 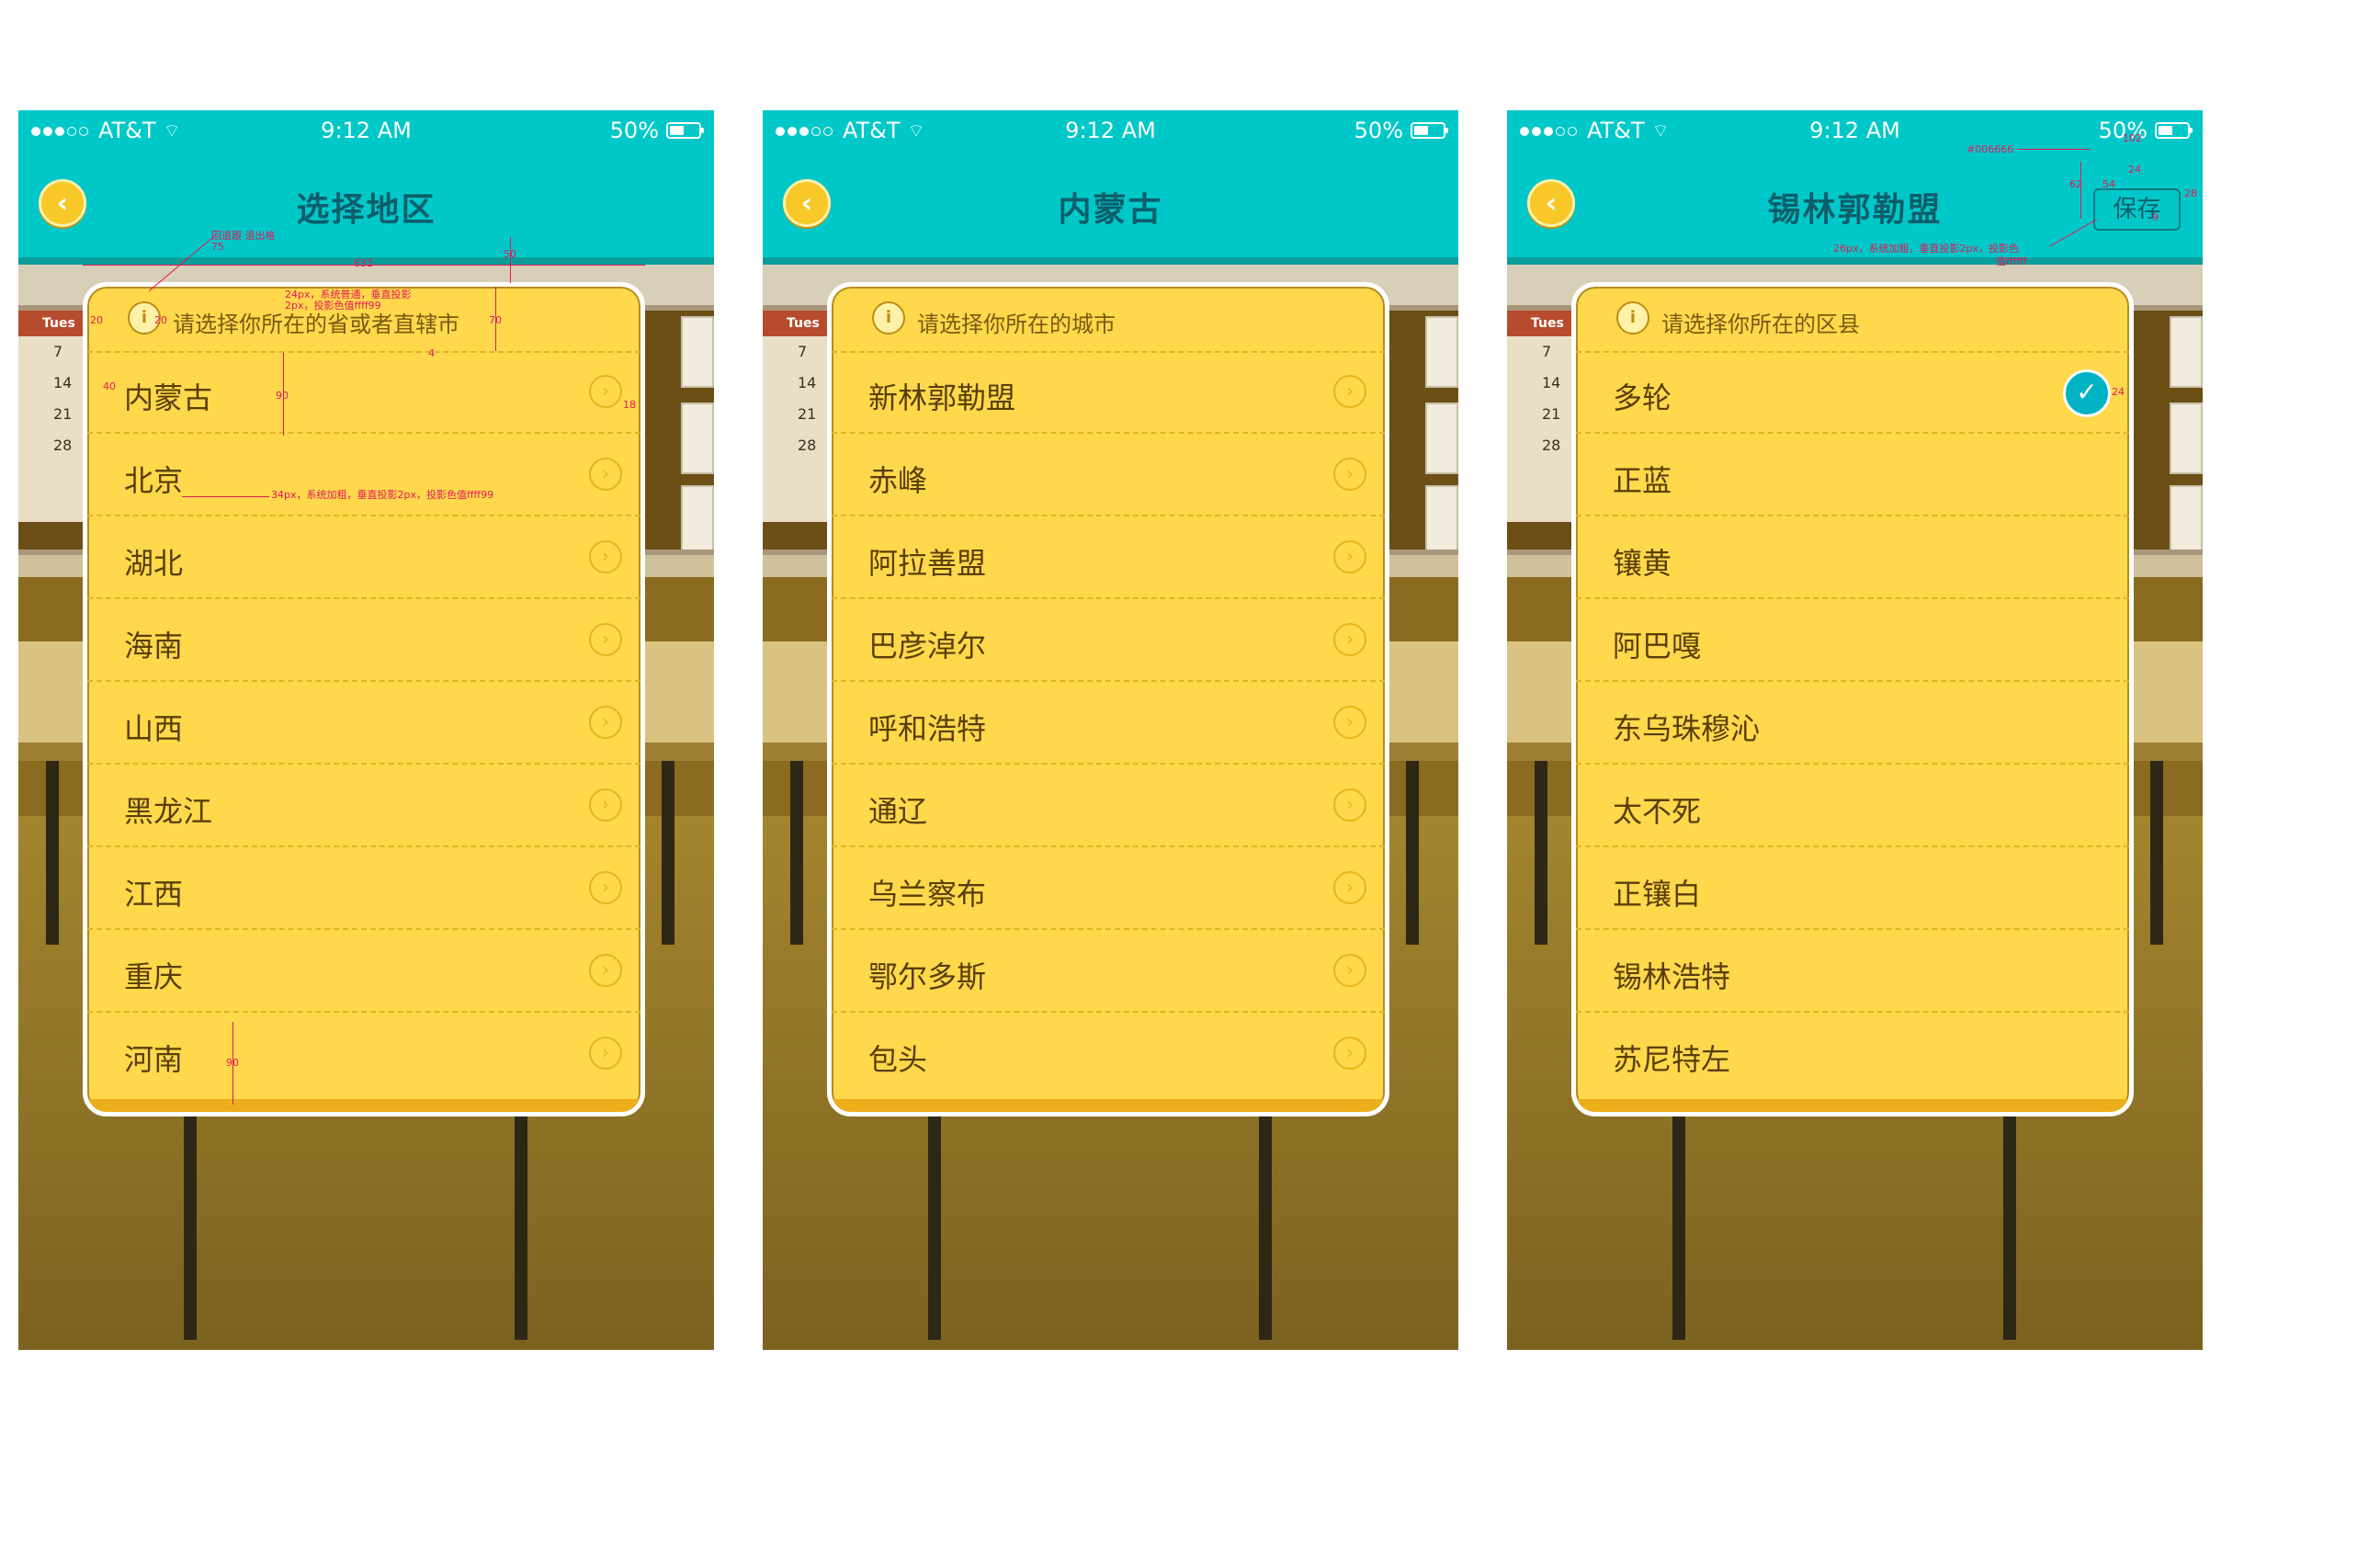 What do you see at coordinates (1672, 1059) in the screenshot?
I see `list-item-label: 苏尼特左` at bounding box center [1672, 1059].